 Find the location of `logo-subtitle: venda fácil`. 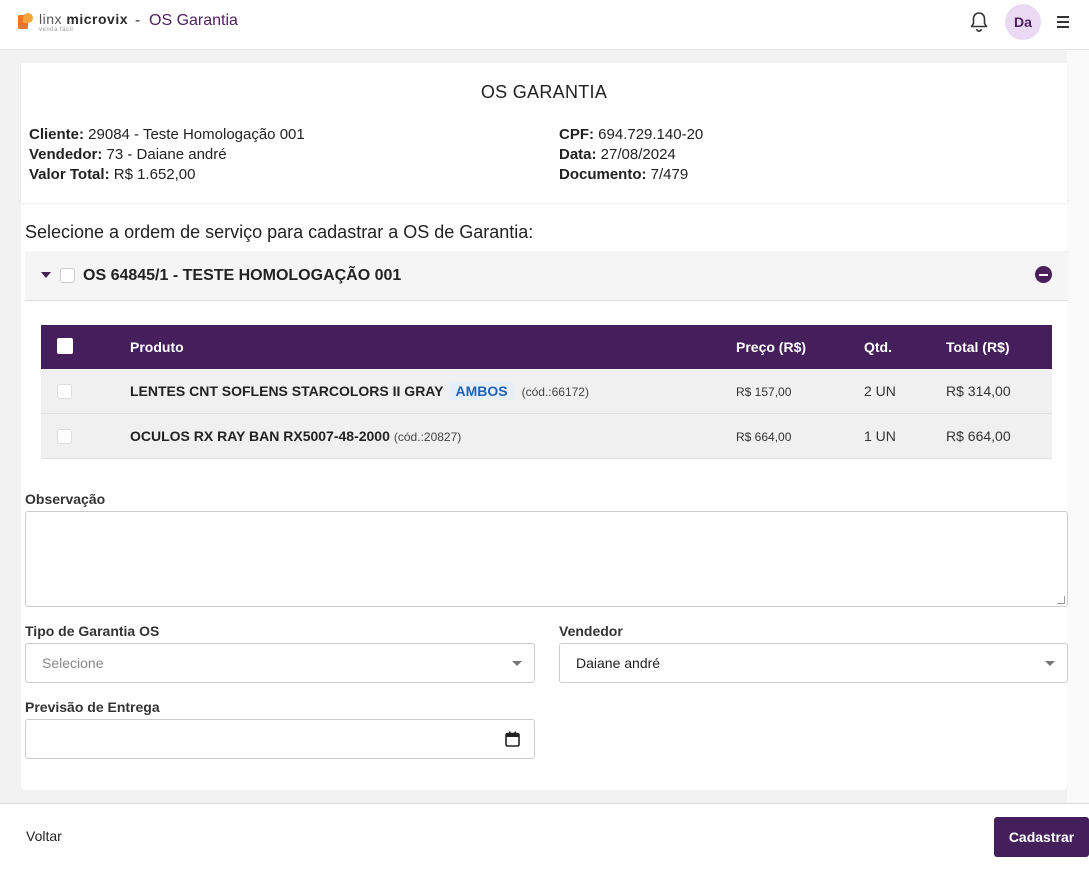

logo-subtitle: venda fácil is located at coordinates (56, 30).